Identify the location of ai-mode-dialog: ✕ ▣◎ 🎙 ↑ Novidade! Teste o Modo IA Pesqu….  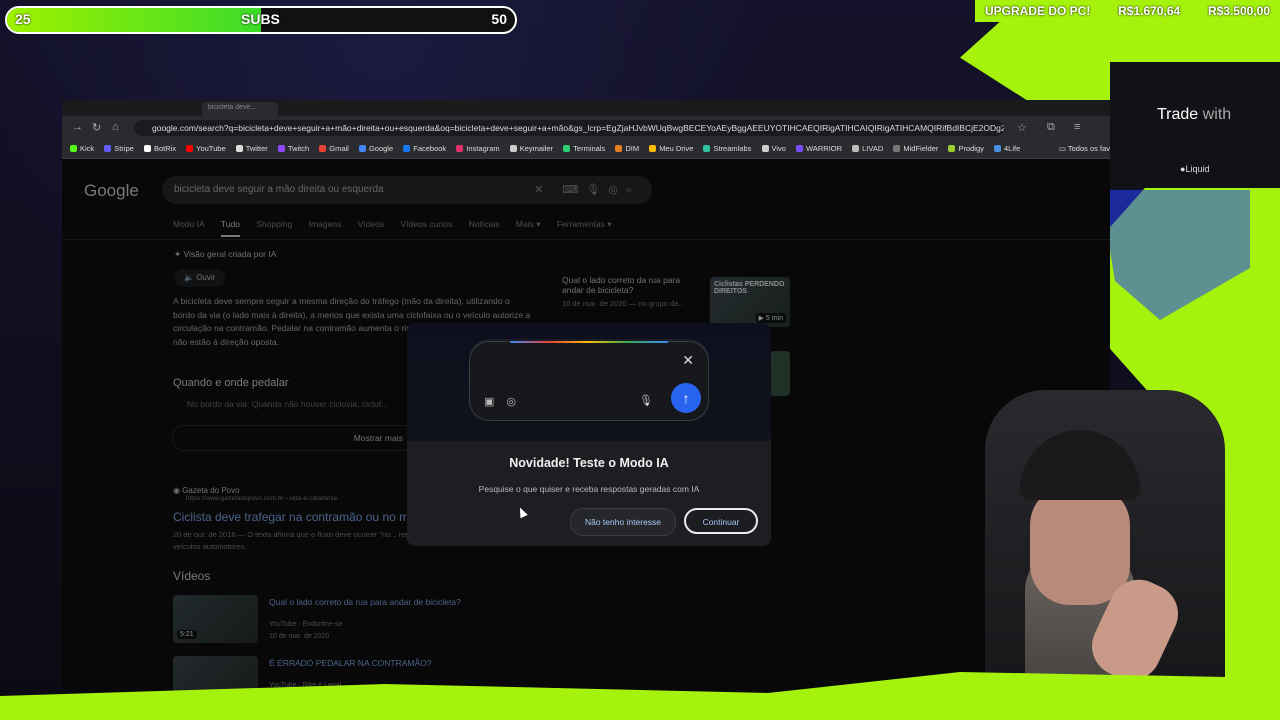
(589, 434).